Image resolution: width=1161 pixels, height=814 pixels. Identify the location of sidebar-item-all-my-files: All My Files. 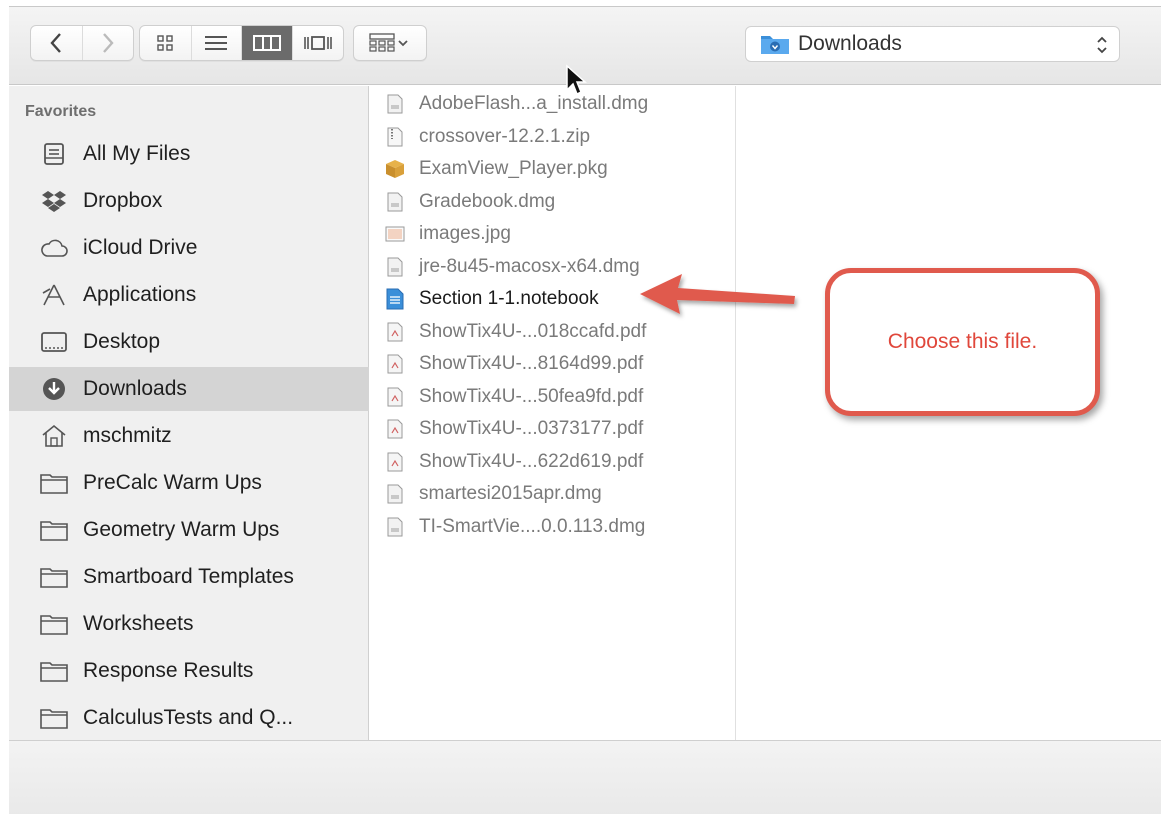
(189, 154).